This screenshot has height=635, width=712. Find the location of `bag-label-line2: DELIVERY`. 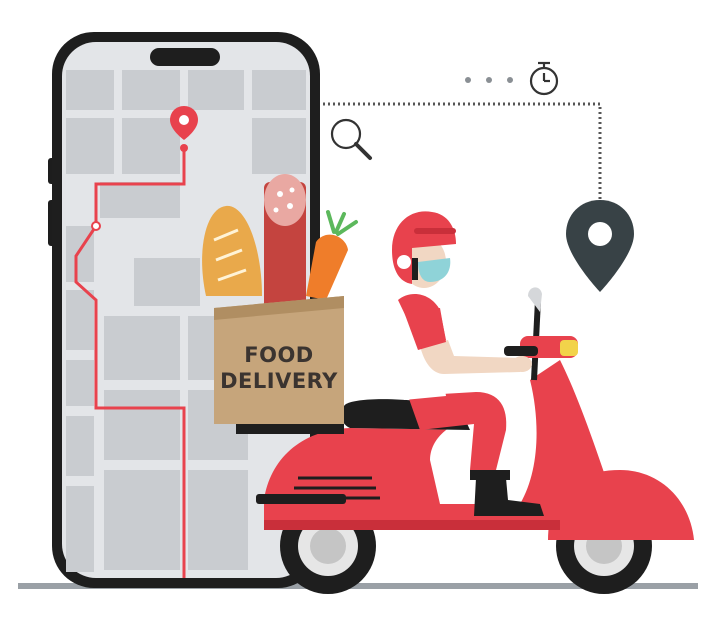

bag-label-line2: DELIVERY is located at coordinates (279, 381).